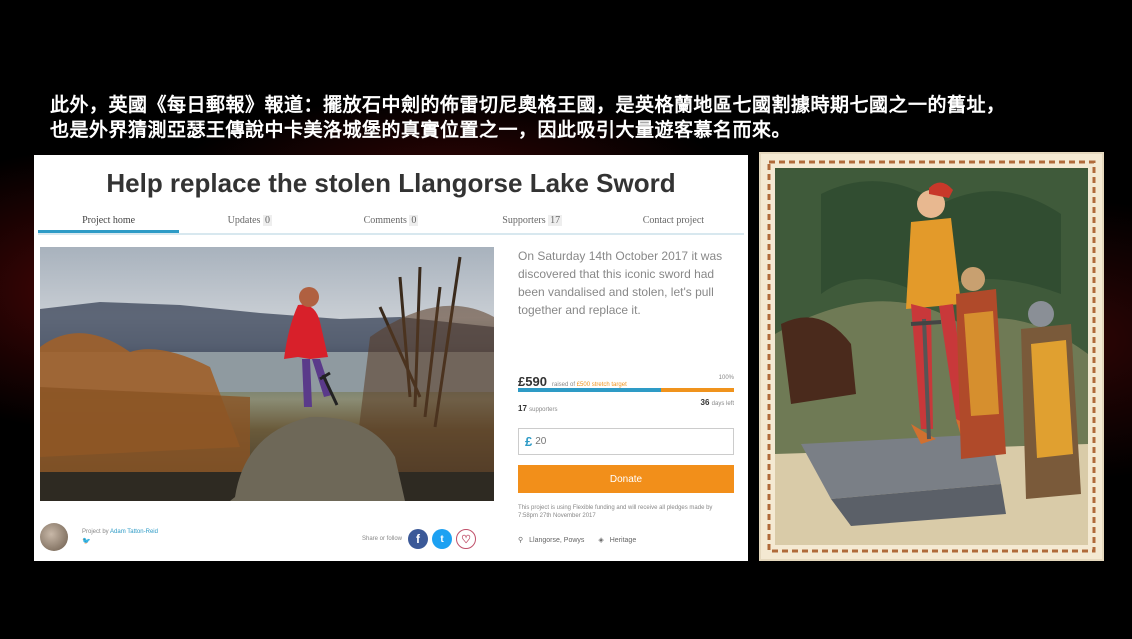  Describe the element at coordinates (524, 220) in the screenshot. I see `tab-label: Supporters` at that location.